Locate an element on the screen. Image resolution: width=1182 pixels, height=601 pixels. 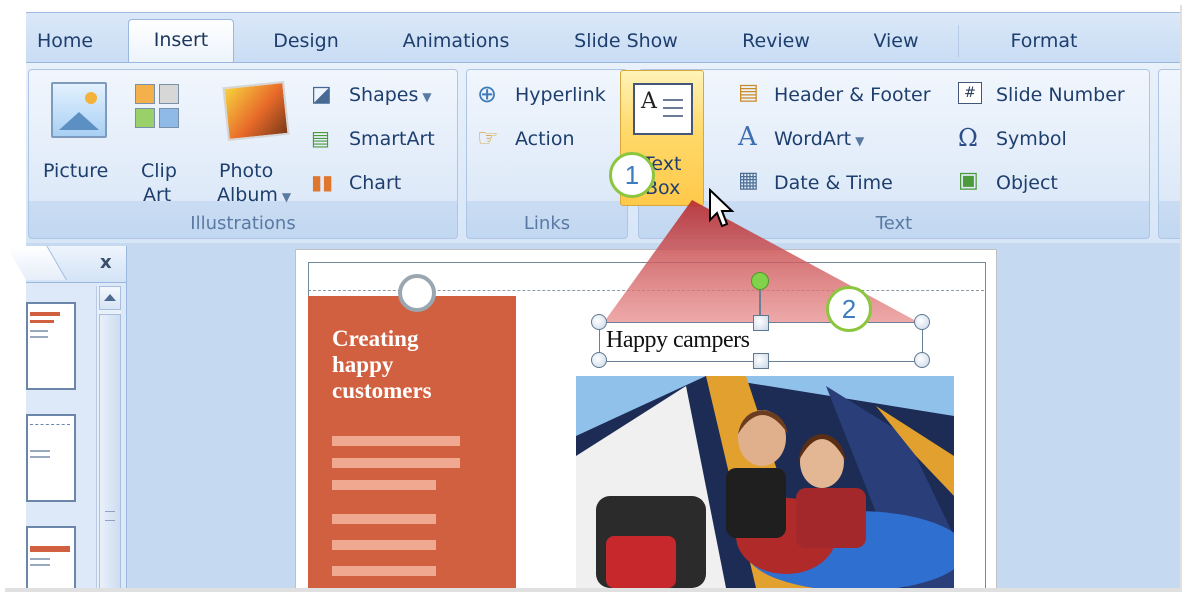
tab-animations: Animations is located at coordinates (456, 41).